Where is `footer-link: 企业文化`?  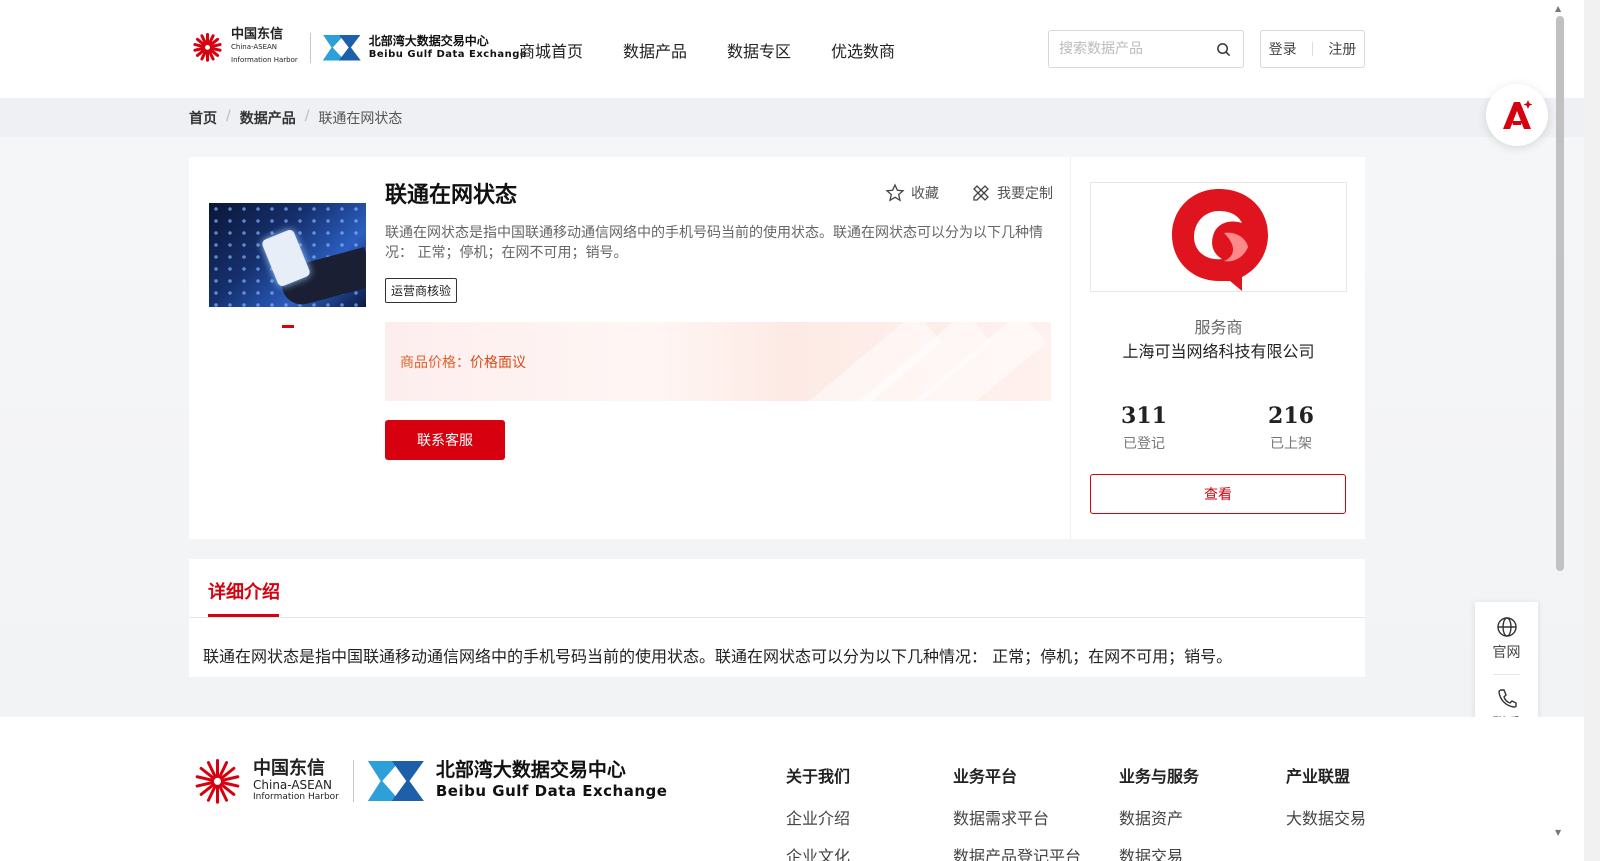
footer-link: 企业文化 is located at coordinates (818, 852).